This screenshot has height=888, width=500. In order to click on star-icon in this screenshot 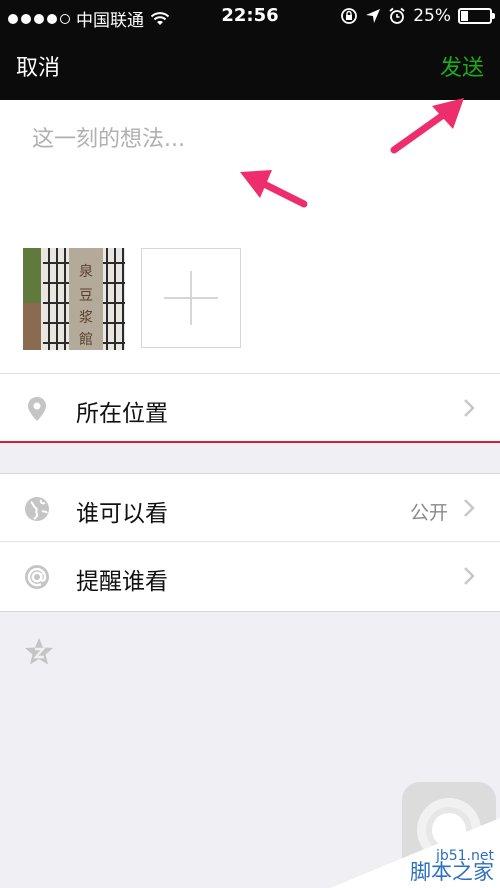, I will do `click(39, 652)`.